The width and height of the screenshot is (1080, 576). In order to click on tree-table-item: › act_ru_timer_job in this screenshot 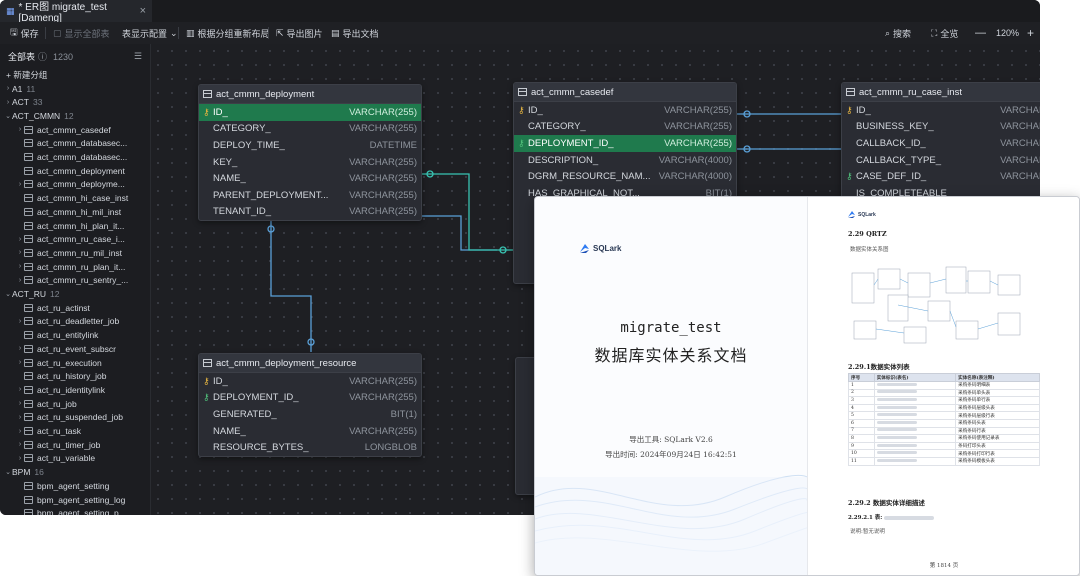, I will do `click(83, 444)`.